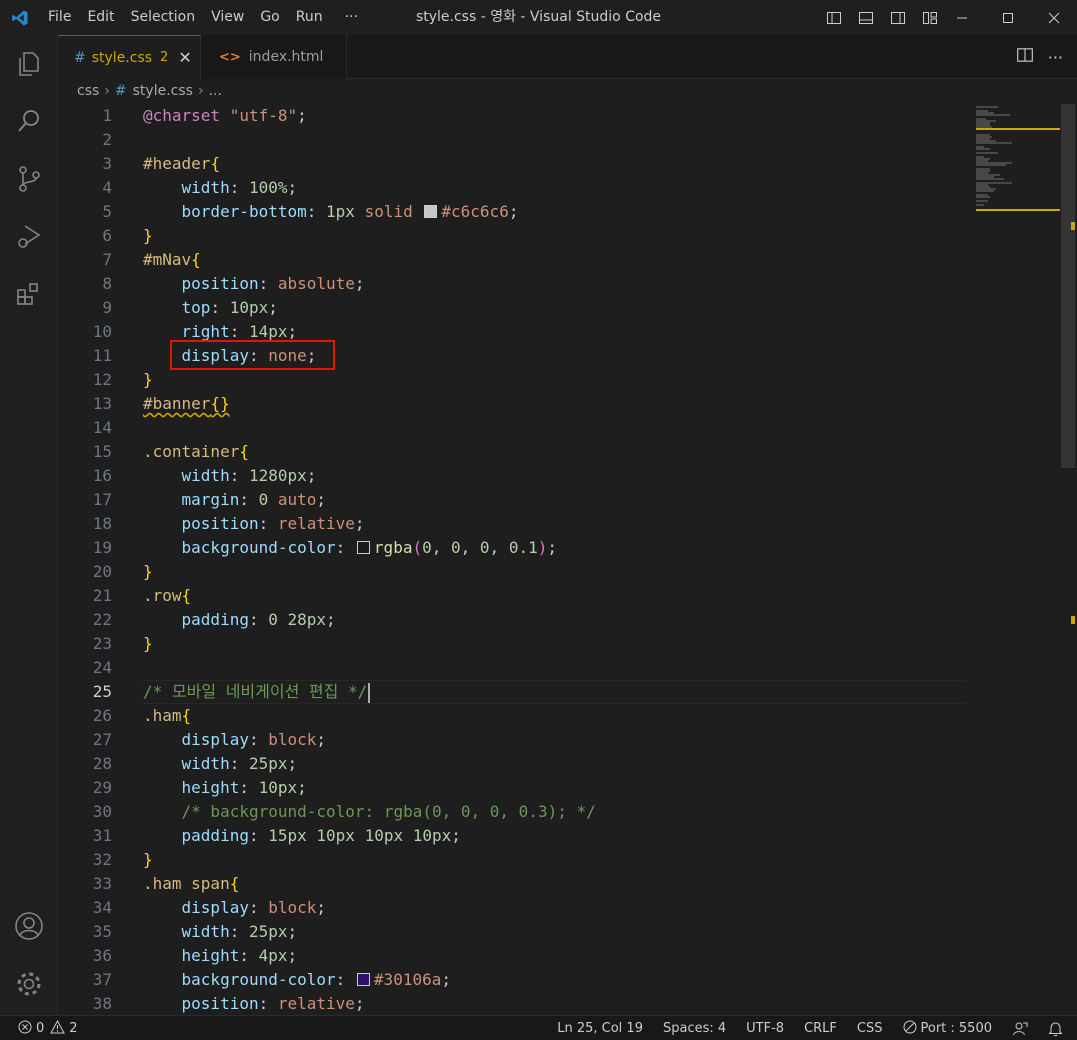 This screenshot has height=1040, width=1077. What do you see at coordinates (29, 179) in the screenshot?
I see `source-control-icon` at bounding box center [29, 179].